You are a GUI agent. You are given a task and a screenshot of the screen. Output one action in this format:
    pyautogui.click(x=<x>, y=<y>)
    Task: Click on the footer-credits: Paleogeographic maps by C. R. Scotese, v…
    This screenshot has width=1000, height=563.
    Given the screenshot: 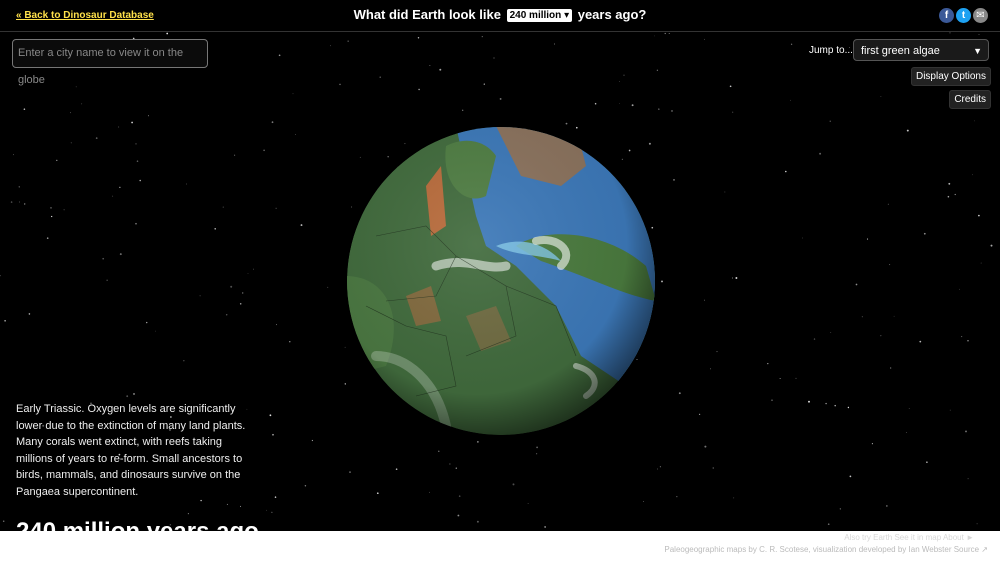 What is the action you would take?
    pyautogui.click(x=826, y=549)
    